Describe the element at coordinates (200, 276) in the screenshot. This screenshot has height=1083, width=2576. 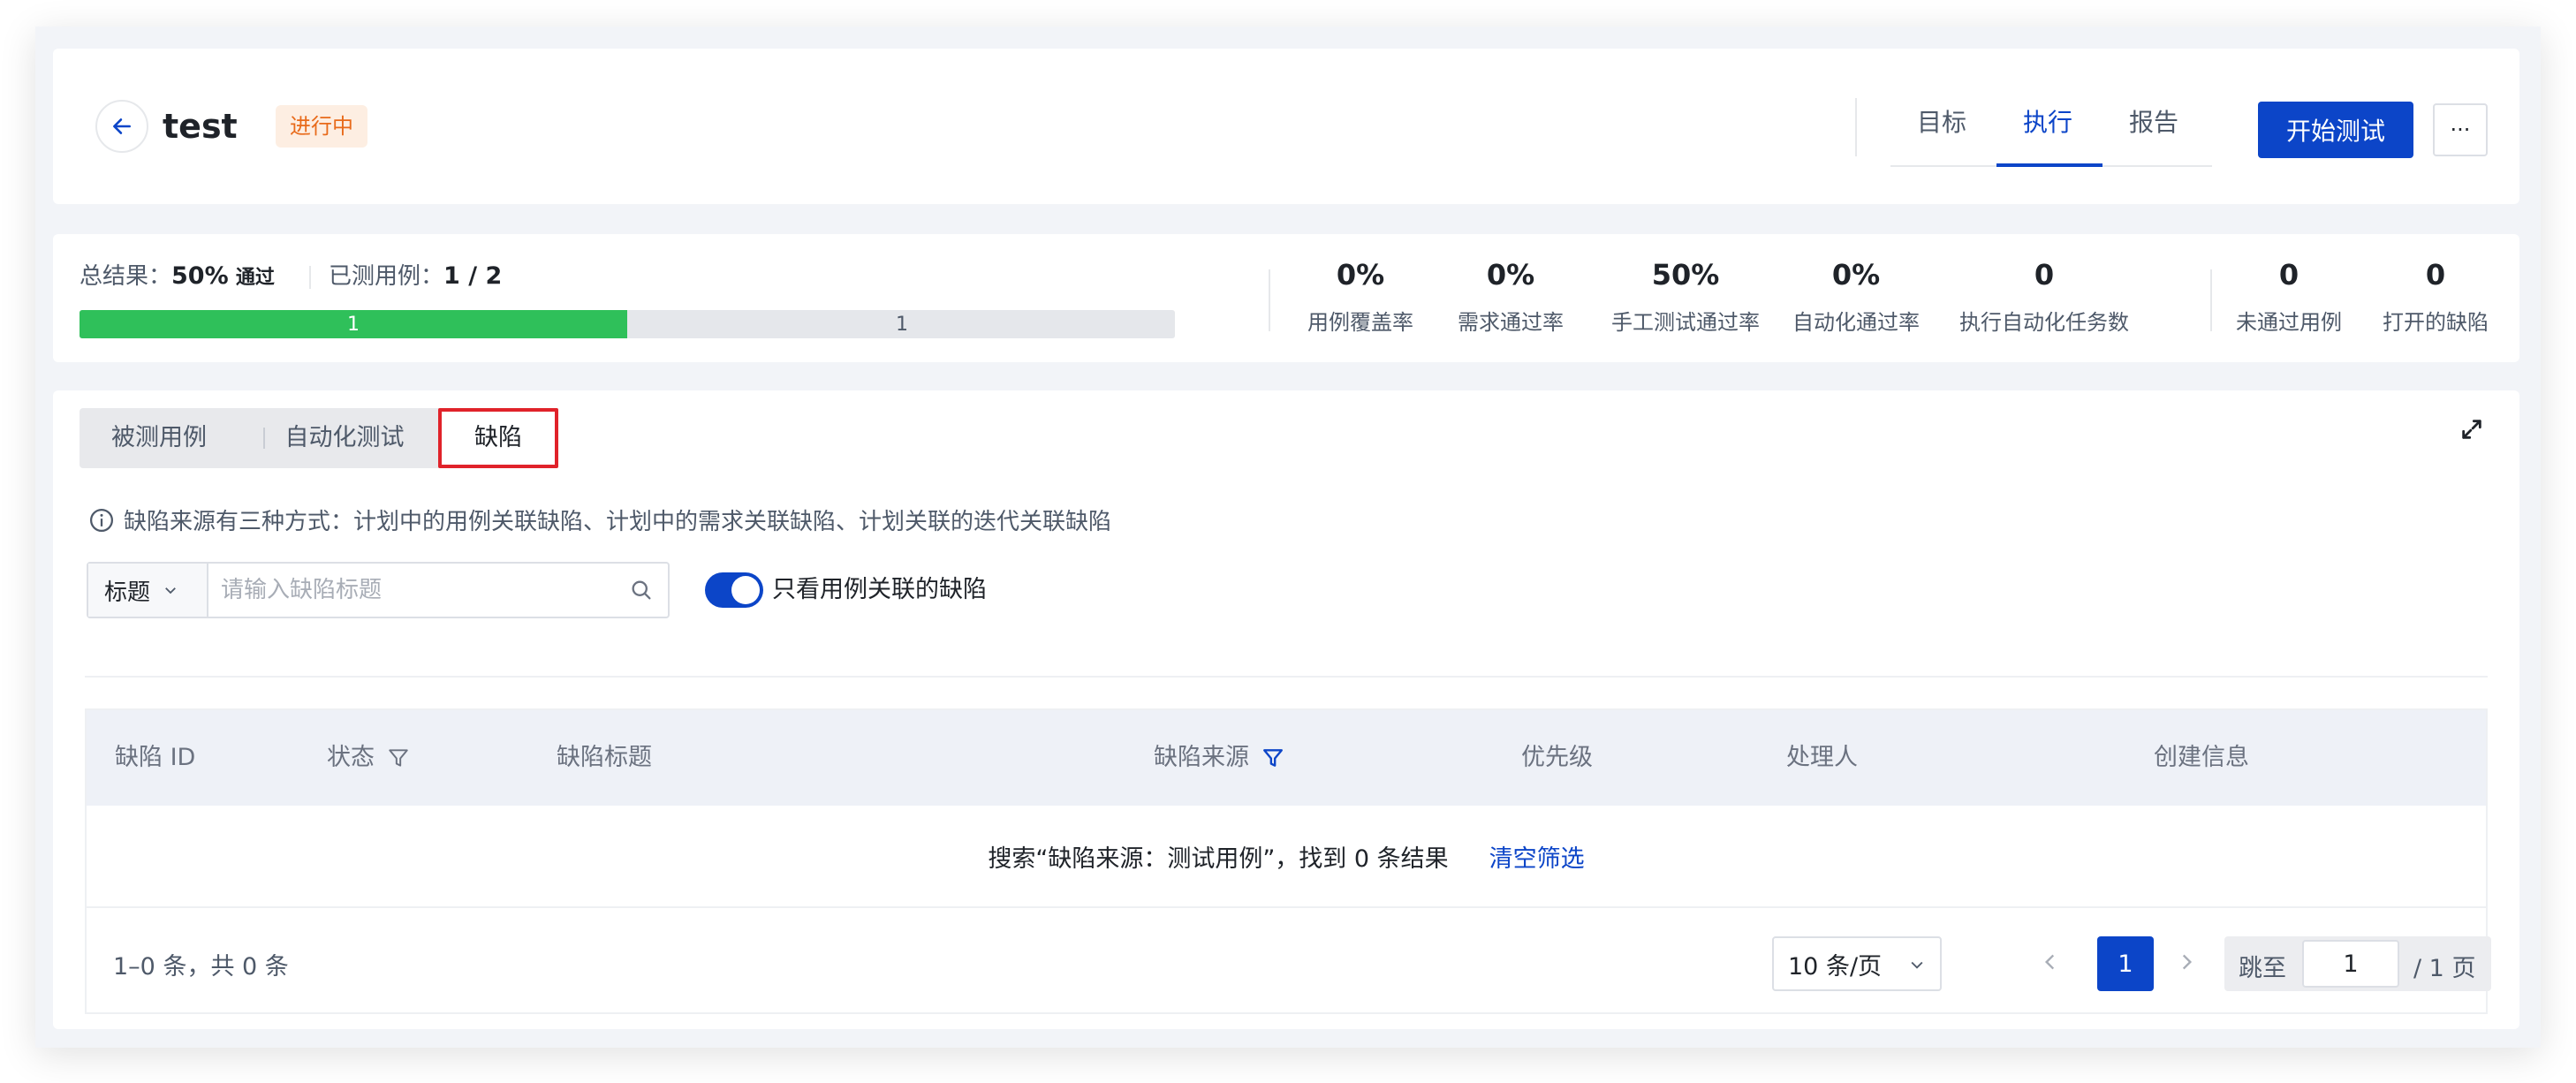
I see `total-result-value: 50%` at that location.